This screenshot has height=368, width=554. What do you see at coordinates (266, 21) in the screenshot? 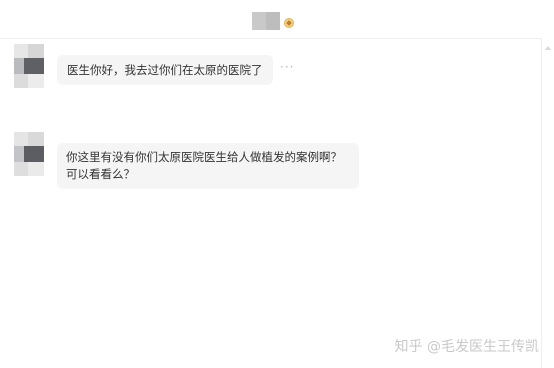
I see `contact-name-blurred` at bounding box center [266, 21].